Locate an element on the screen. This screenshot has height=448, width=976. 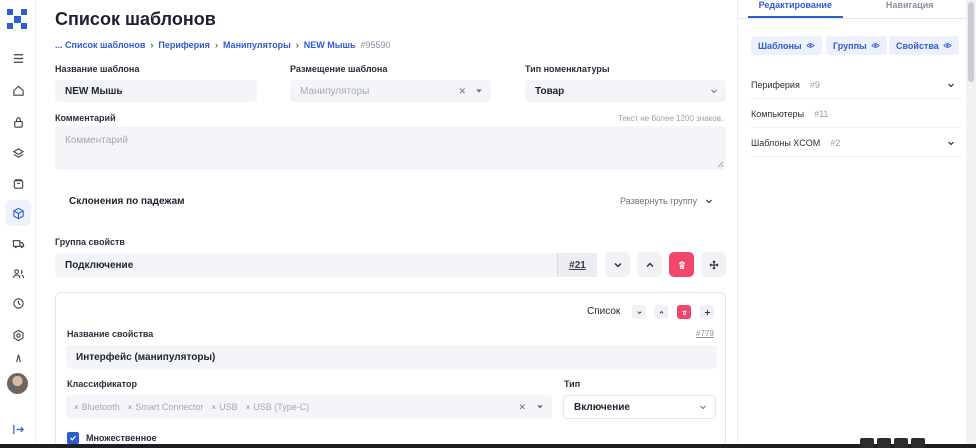
tree-item: Компьютеры #11 is located at coordinates (856, 114).